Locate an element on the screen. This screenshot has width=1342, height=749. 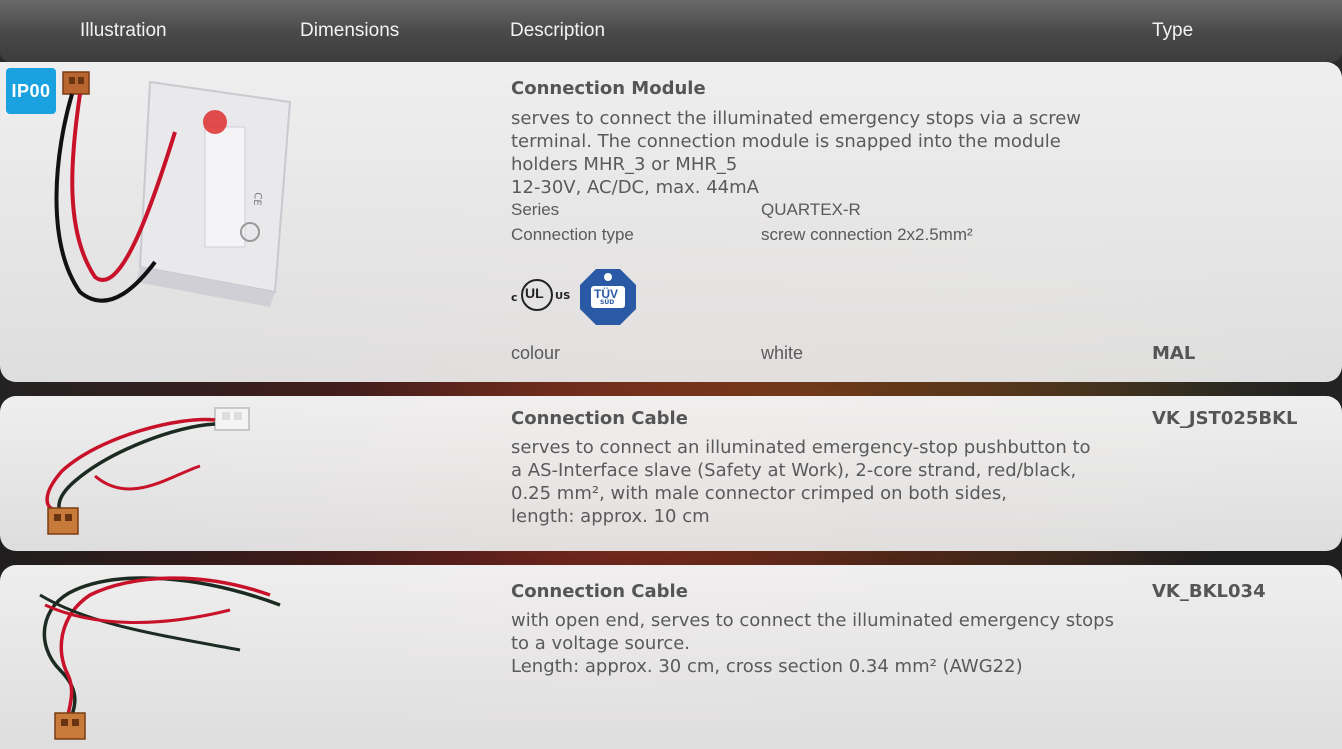
table-header: Illustration Dimensions Description Type is located at coordinates (671, 31).